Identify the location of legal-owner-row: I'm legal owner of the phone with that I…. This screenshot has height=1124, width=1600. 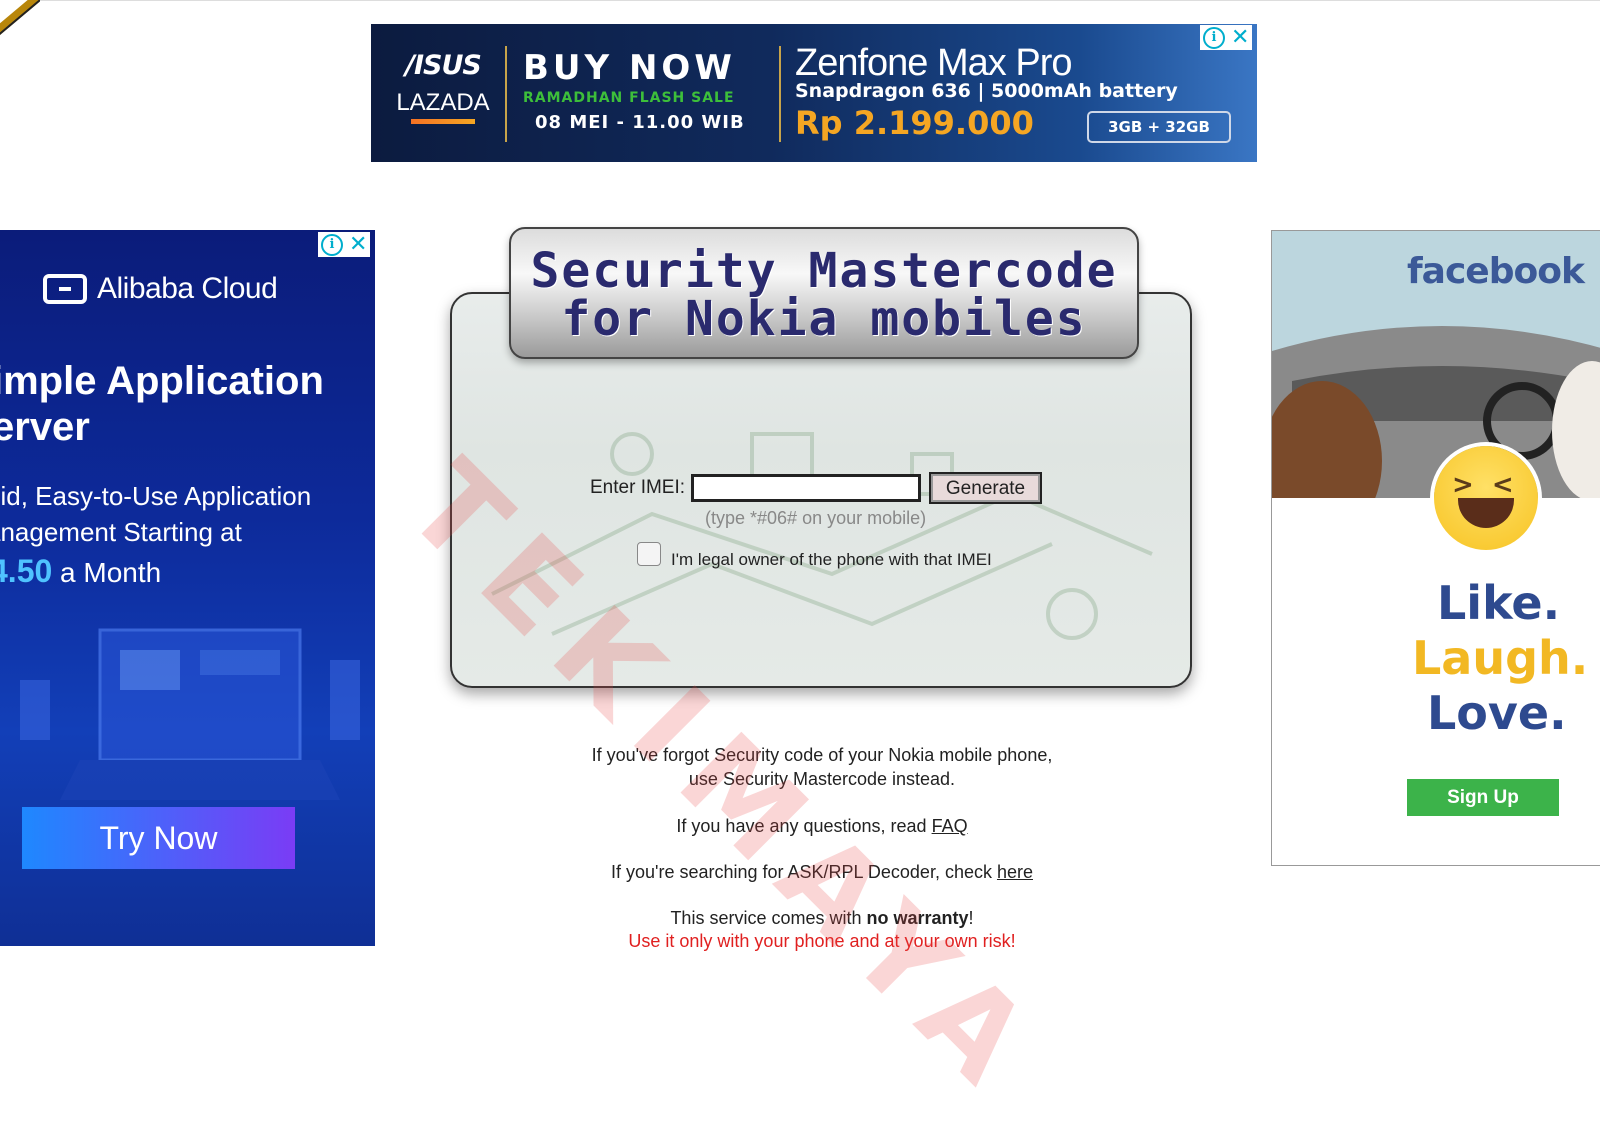
(814, 554).